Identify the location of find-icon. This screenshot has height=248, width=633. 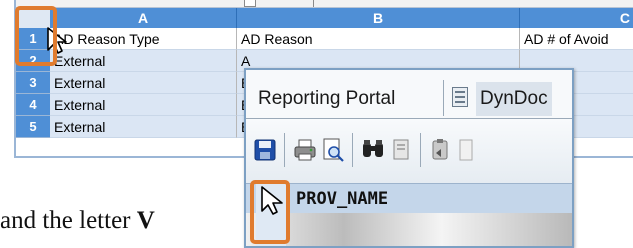
(373, 150).